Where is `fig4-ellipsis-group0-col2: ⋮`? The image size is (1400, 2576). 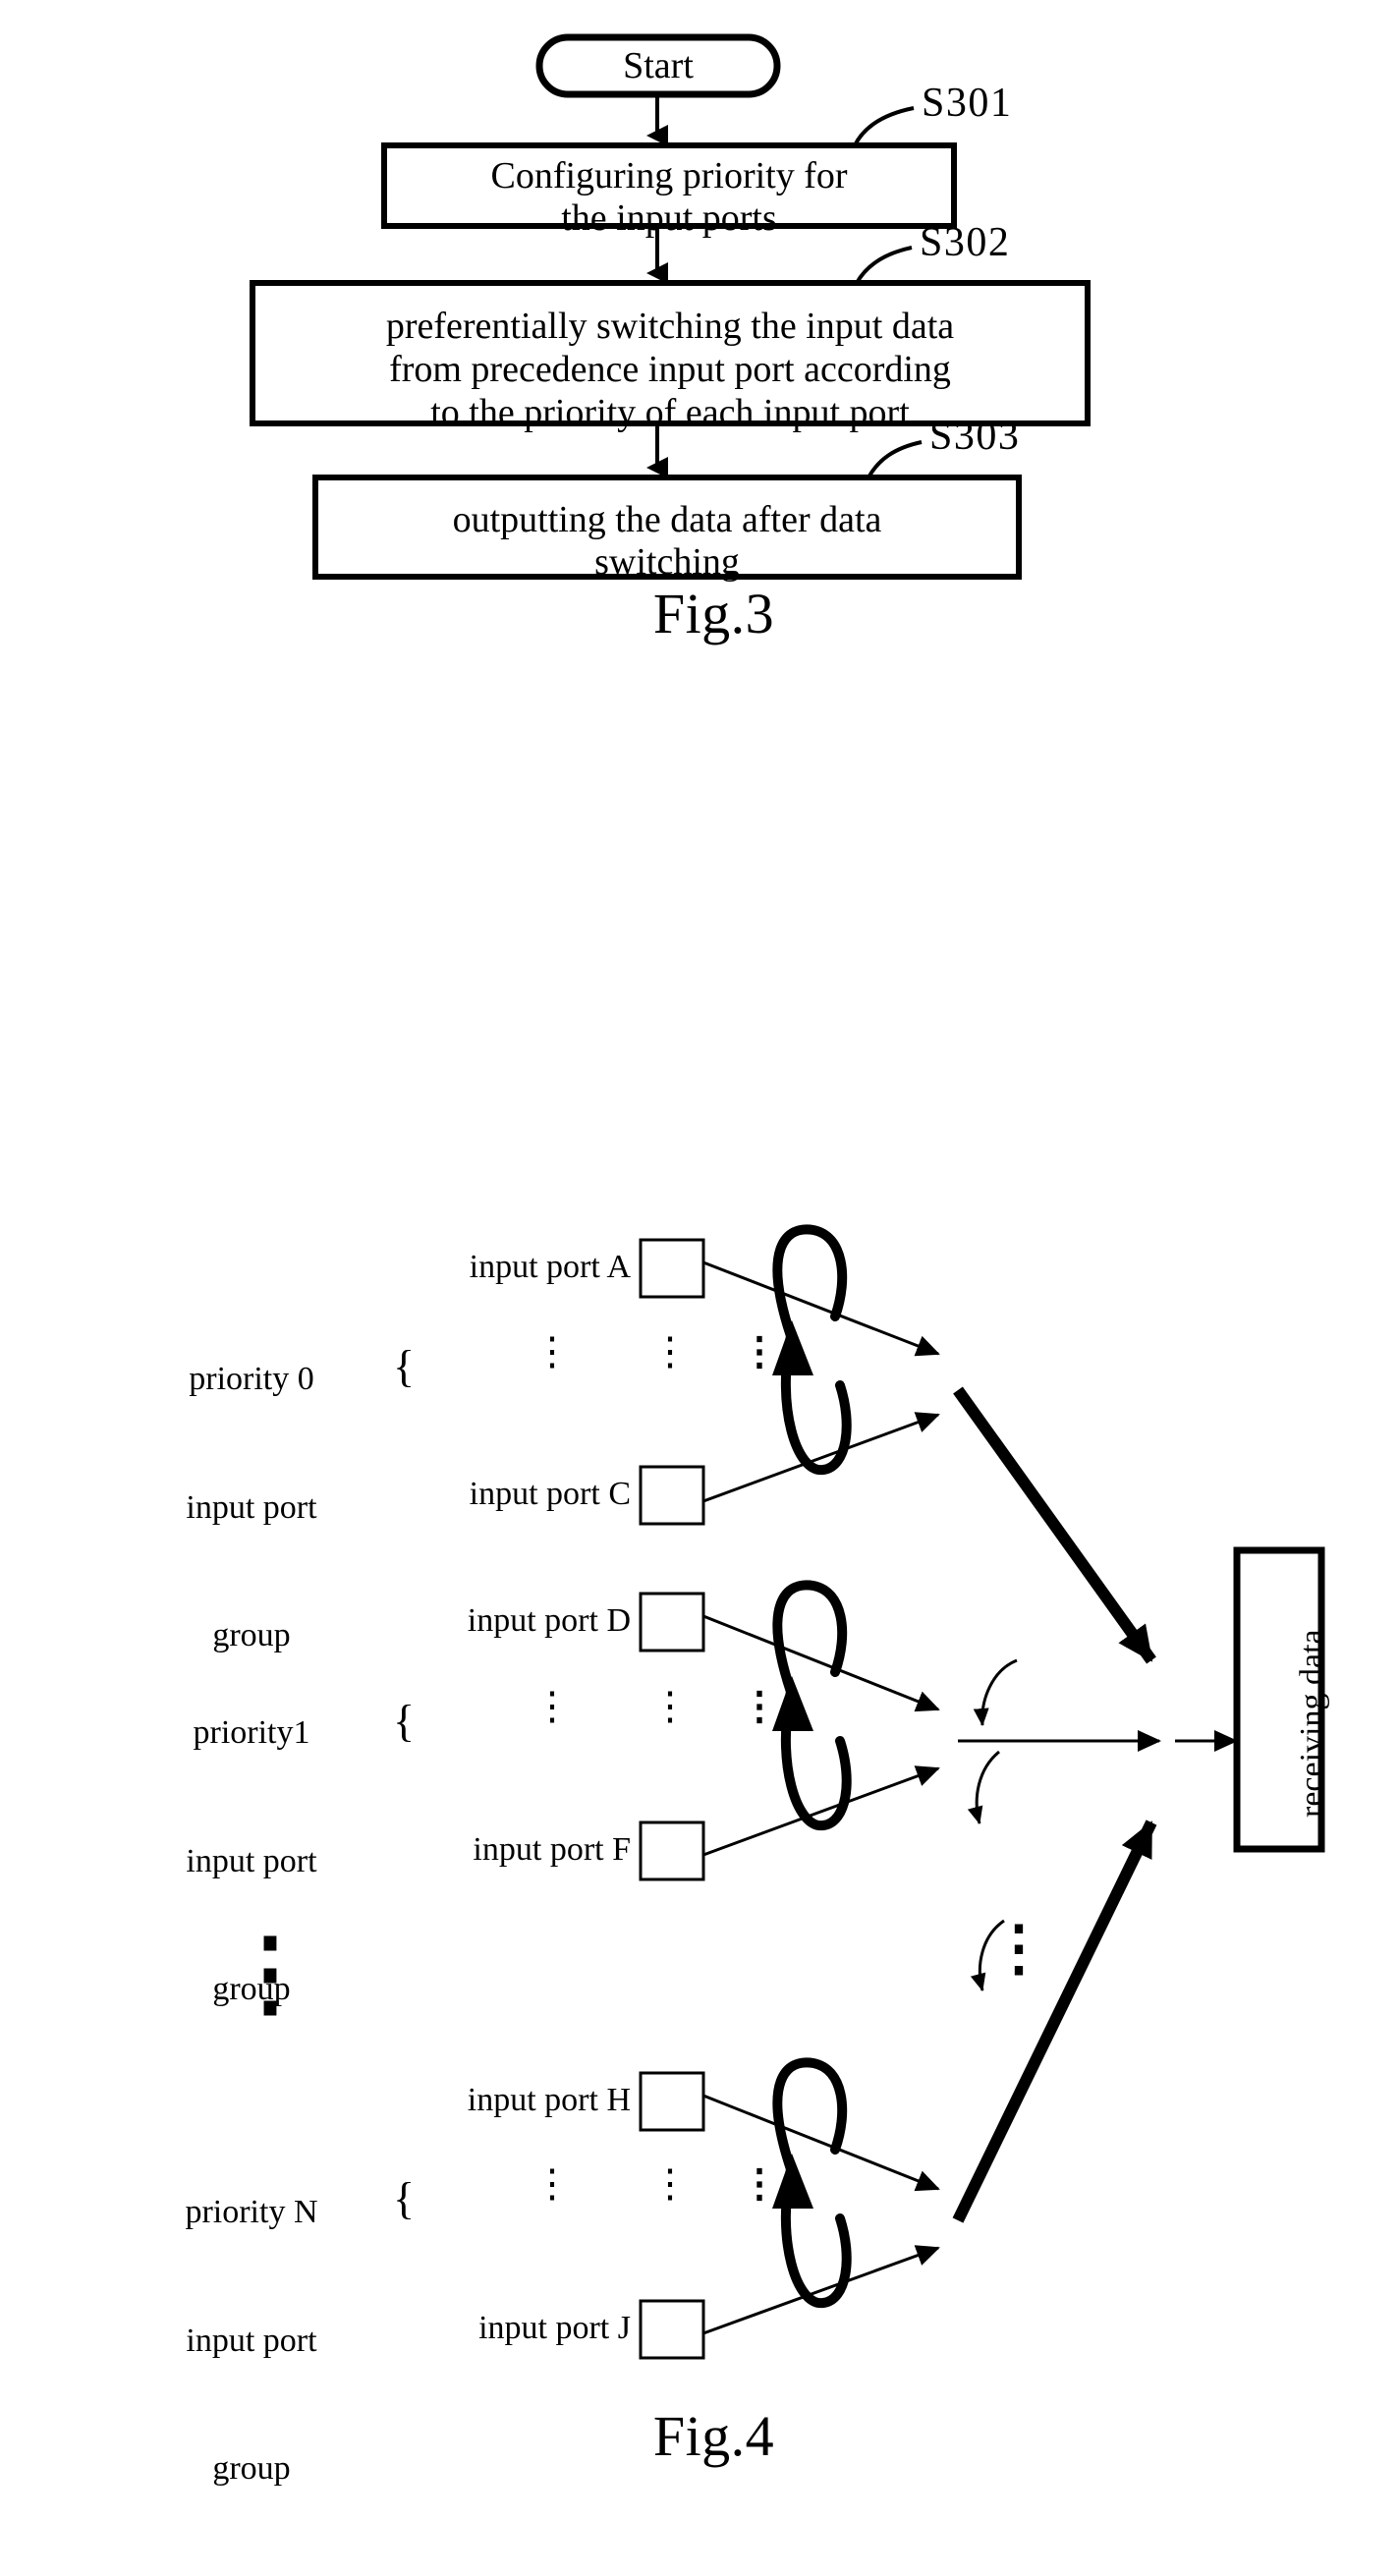
fig4-ellipsis-group0-col2: ⋮ is located at coordinates (670, 1351).